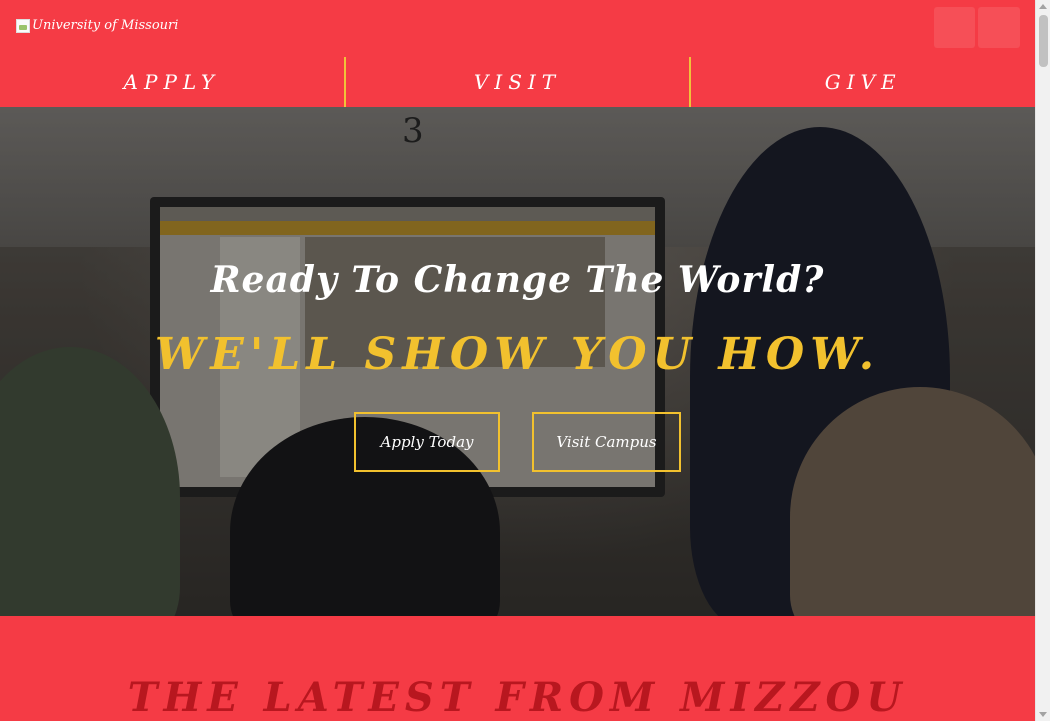 The height and width of the screenshot is (721, 1050). I want to click on search-button, so click(954, 27).